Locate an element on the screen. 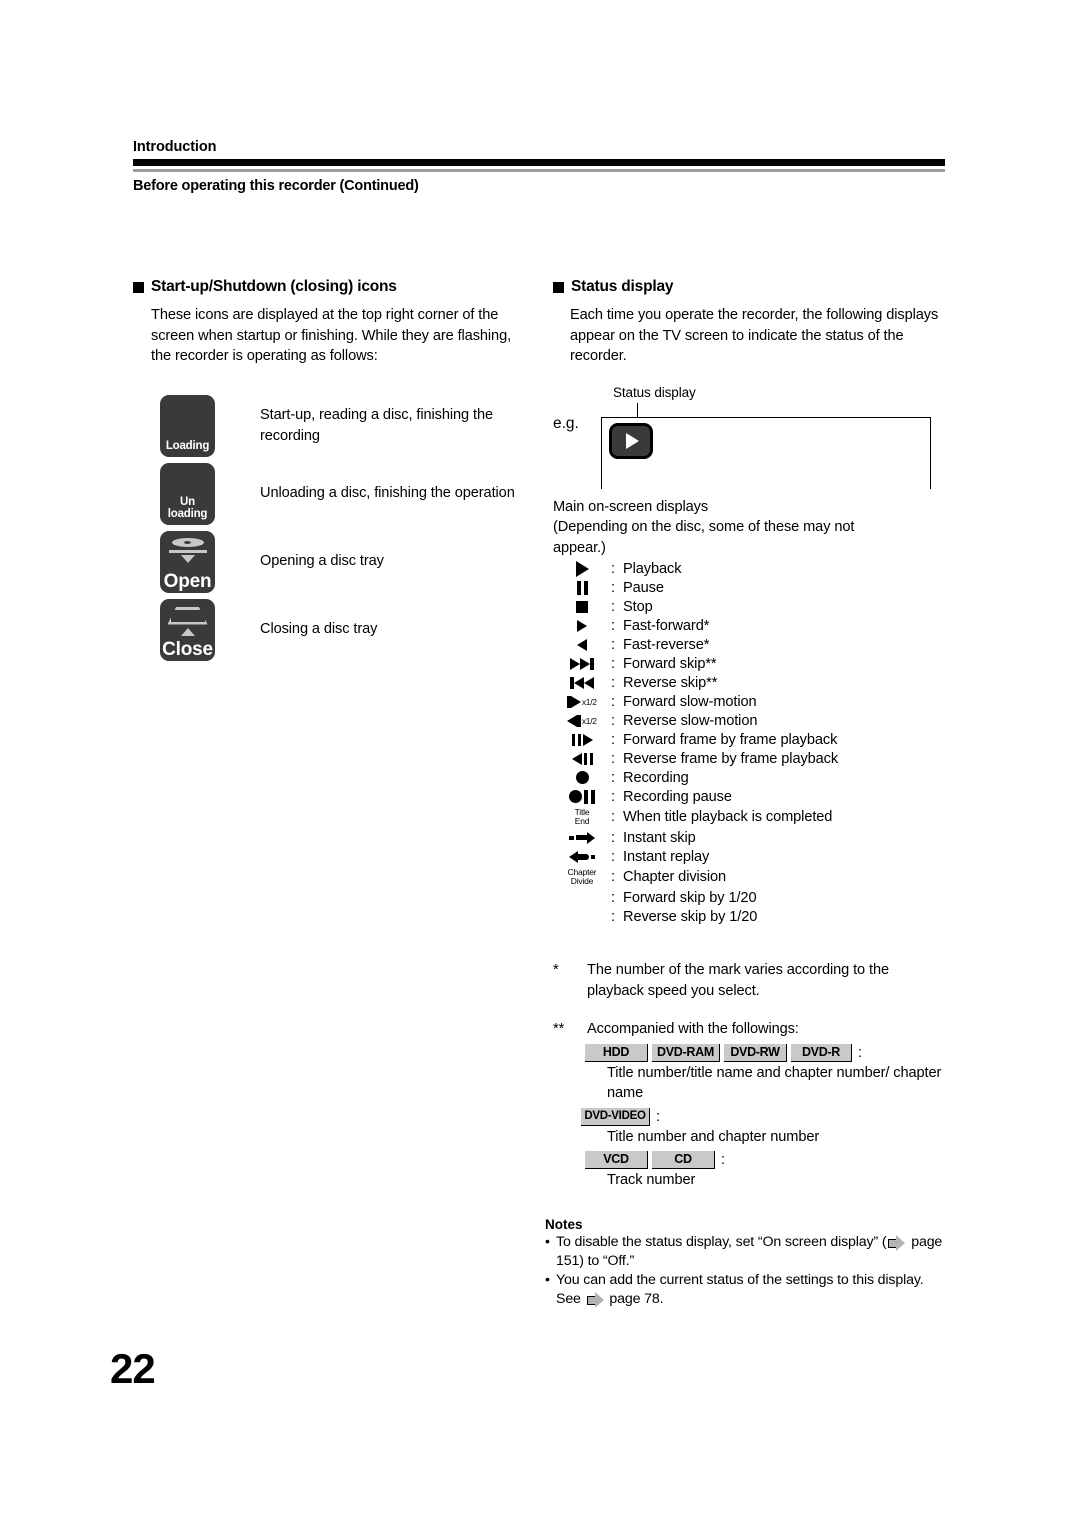 The width and height of the screenshot is (1080, 1528). chapter-divide-icon: Chapter Divide is located at coordinates (582, 877).